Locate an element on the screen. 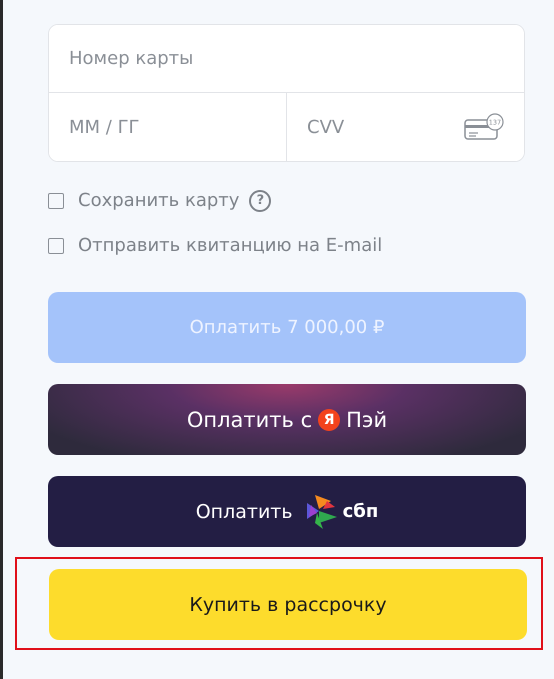  option-label: Отправить квитанцию на E-mail is located at coordinates (230, 245).